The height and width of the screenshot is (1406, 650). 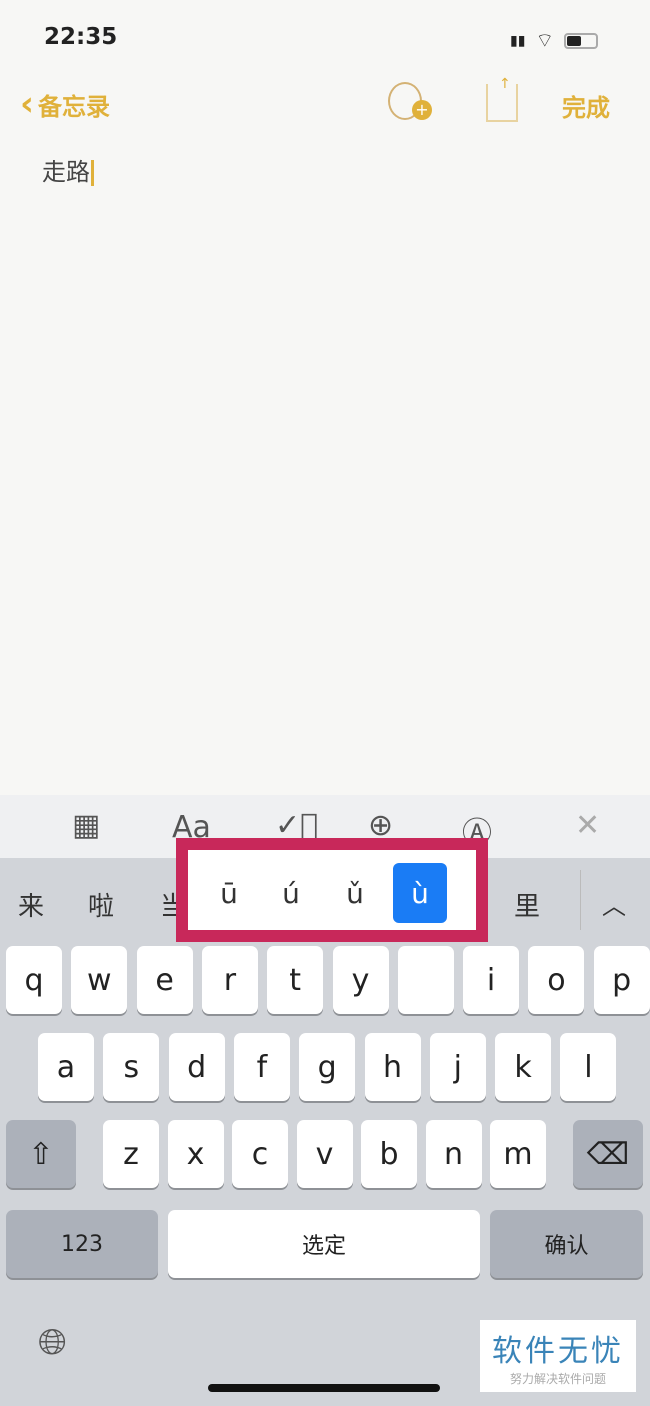 What do you see at coordinates (360, 980) in the screenshot?
I see `key-y: y` at bounding box center [360, 980].